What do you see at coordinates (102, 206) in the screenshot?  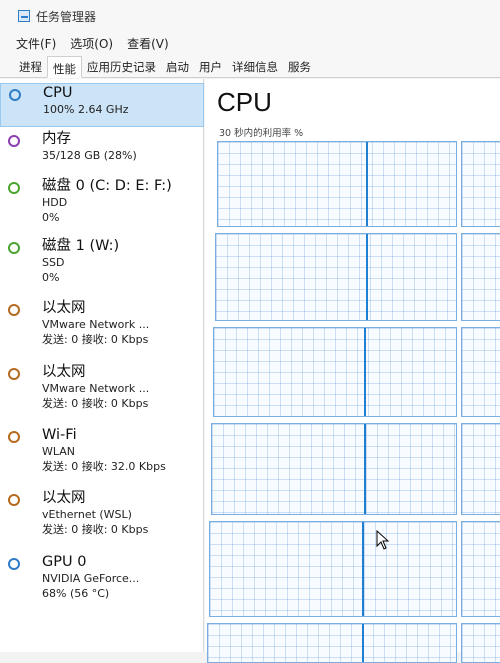 I see `sidebar-item-disk-0: 磁盘 0 (C: D: E: F:) HDD 0%` at bounding box center [102, 206].